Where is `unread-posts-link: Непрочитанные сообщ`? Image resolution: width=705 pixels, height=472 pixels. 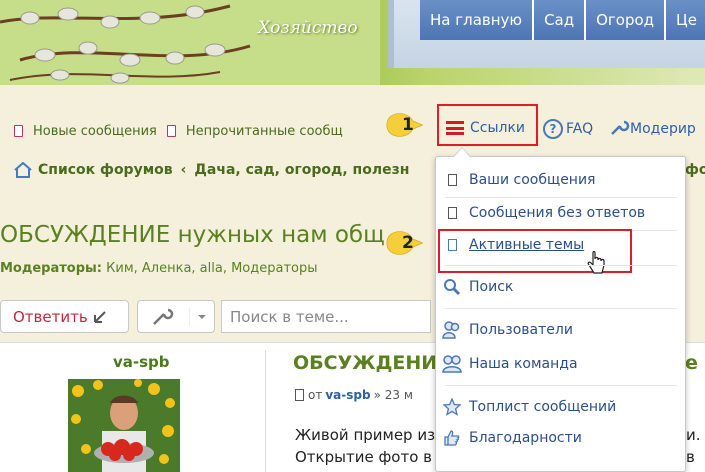 unread-posts-link: Непрочитанные сообщ is located at coordinates (254, 131).